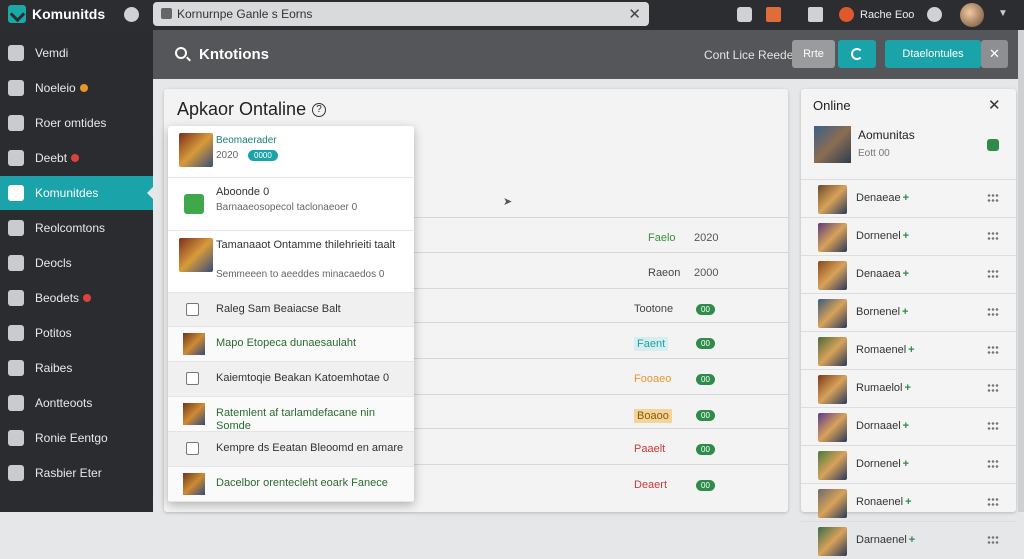 The height and width of the screenshot is (559, 1024). What do you see at coordinates (17, 14) in the screenshot?
I see `brand-logo-icon` at bounding box center [17, 14].